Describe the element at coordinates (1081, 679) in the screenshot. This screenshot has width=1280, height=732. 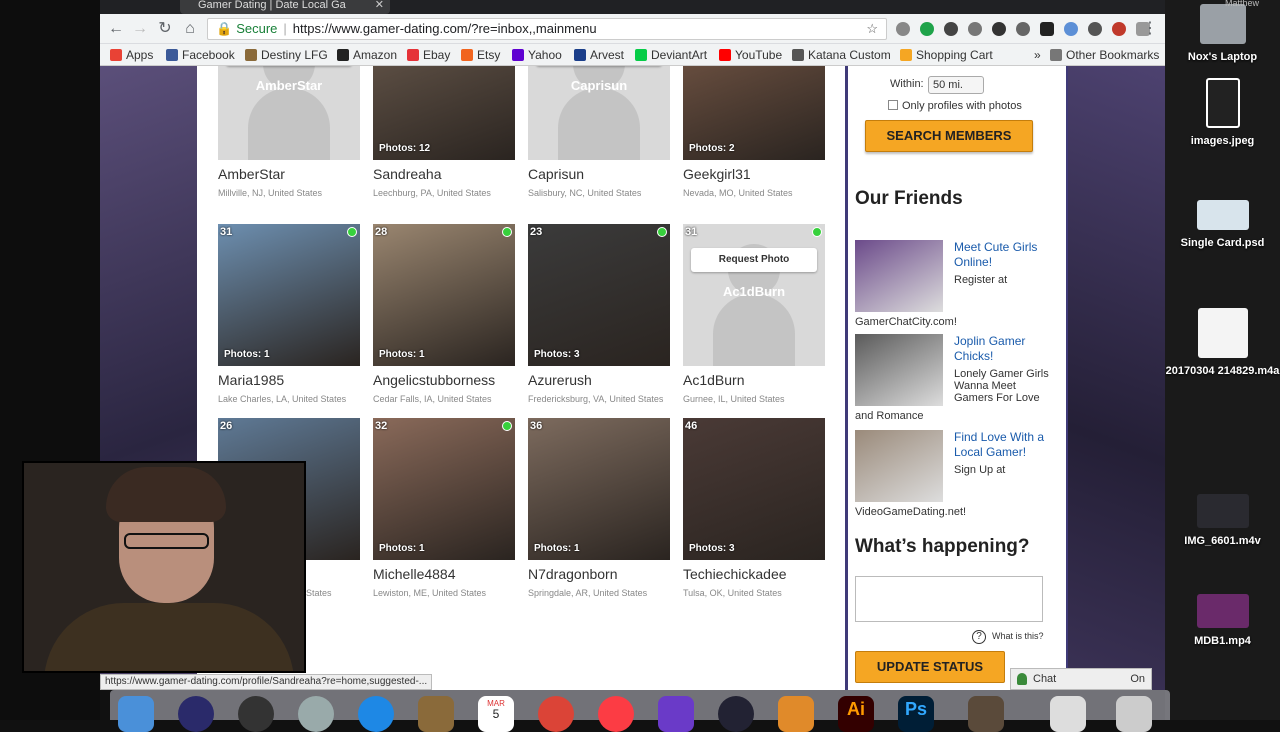
I see `chat-widget: Chat On` at that location.